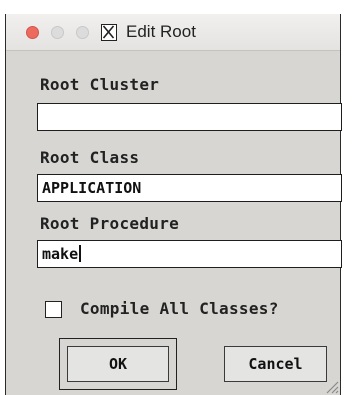 The image size is (359, 395). I want to click on compile-all-checkbox, so click(53, 309).